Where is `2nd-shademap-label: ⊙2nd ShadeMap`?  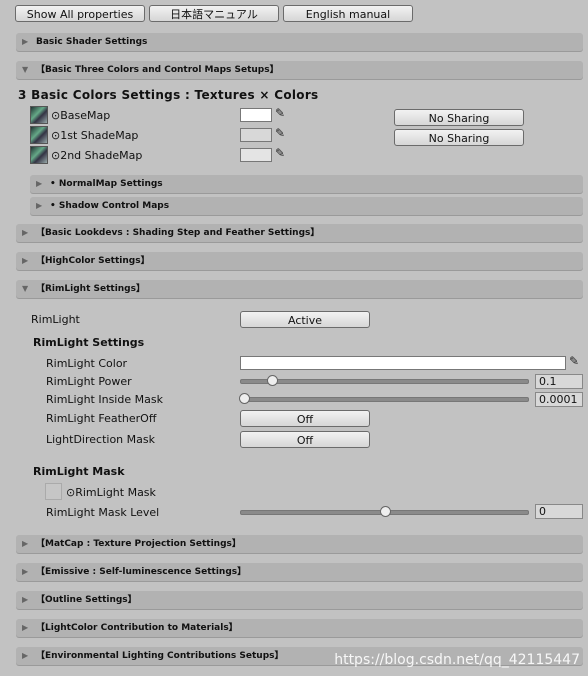 2nd-shademap-label: ⊙2nd ShadeMap is located at coordinates (97, 155).